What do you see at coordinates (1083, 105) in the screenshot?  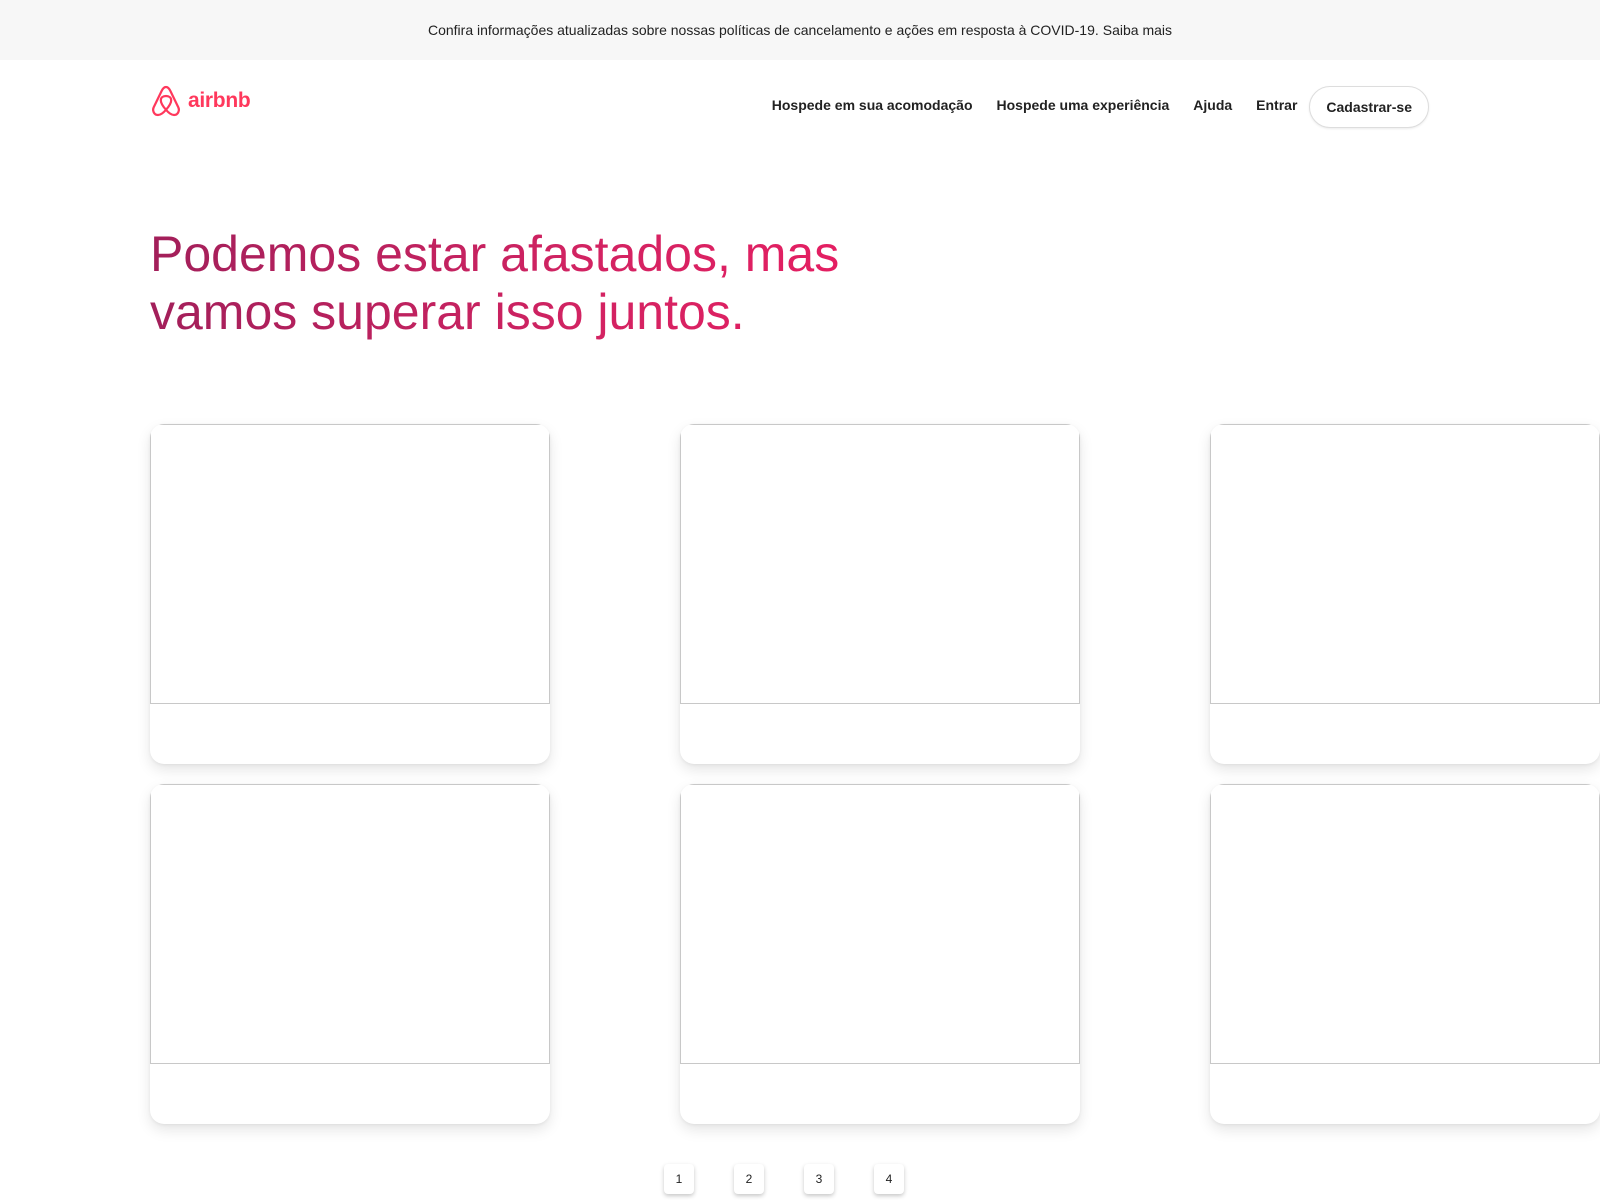 I see `nav-host-experience-link: Hospede uma experiência` at bounding box center [1083, 105].